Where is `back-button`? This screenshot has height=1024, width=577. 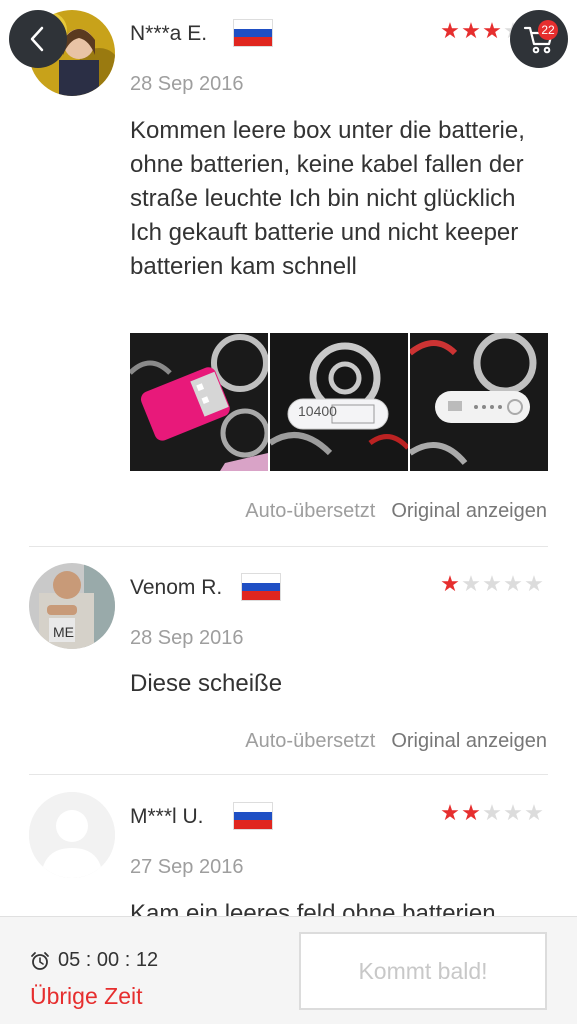 back-button is located at coordinates (38, 39).